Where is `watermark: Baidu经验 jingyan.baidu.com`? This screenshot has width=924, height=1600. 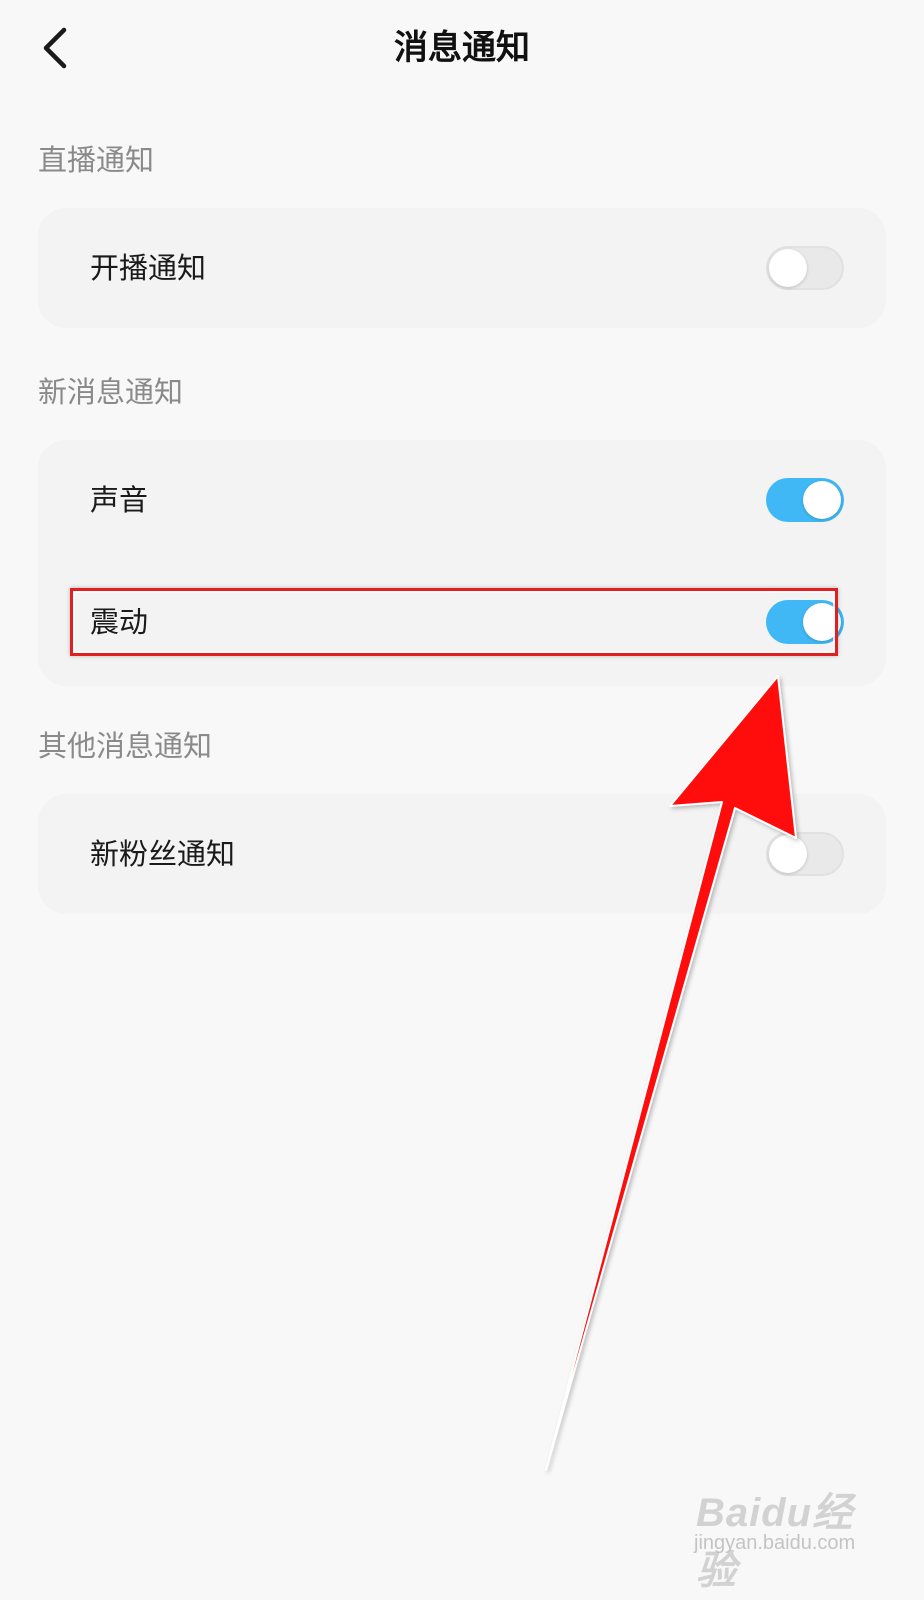
watermark: Baidu经验 jingyan.baidu.com is located at coordinates (790, 1531).